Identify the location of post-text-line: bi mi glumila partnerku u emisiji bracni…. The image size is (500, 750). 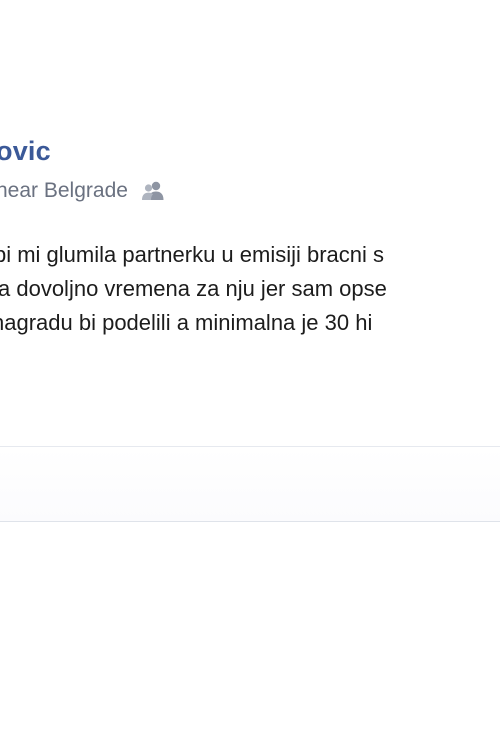
(192, 254).